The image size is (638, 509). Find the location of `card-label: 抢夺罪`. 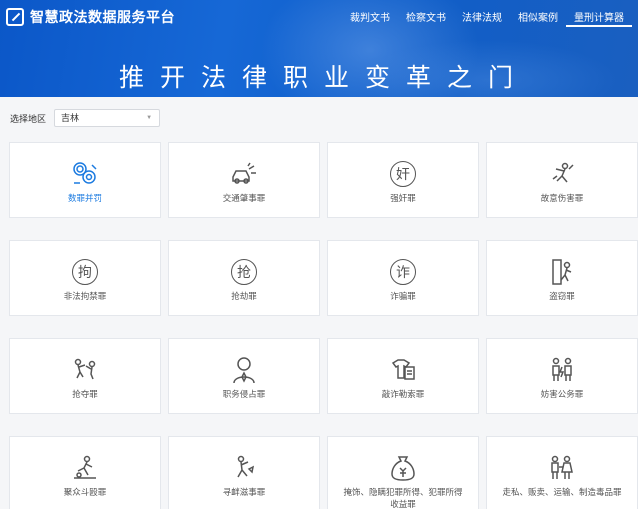

card-label: 抢夺罪 is located at coordinates (85, 394).